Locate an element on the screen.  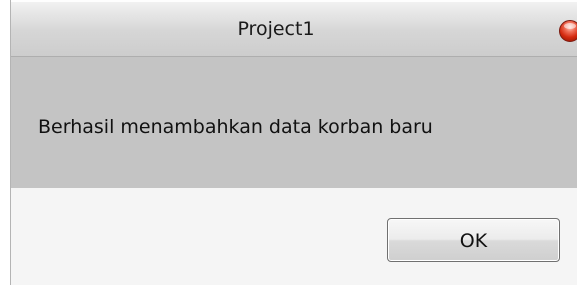
close-icon is located at coordinates (568, 31).